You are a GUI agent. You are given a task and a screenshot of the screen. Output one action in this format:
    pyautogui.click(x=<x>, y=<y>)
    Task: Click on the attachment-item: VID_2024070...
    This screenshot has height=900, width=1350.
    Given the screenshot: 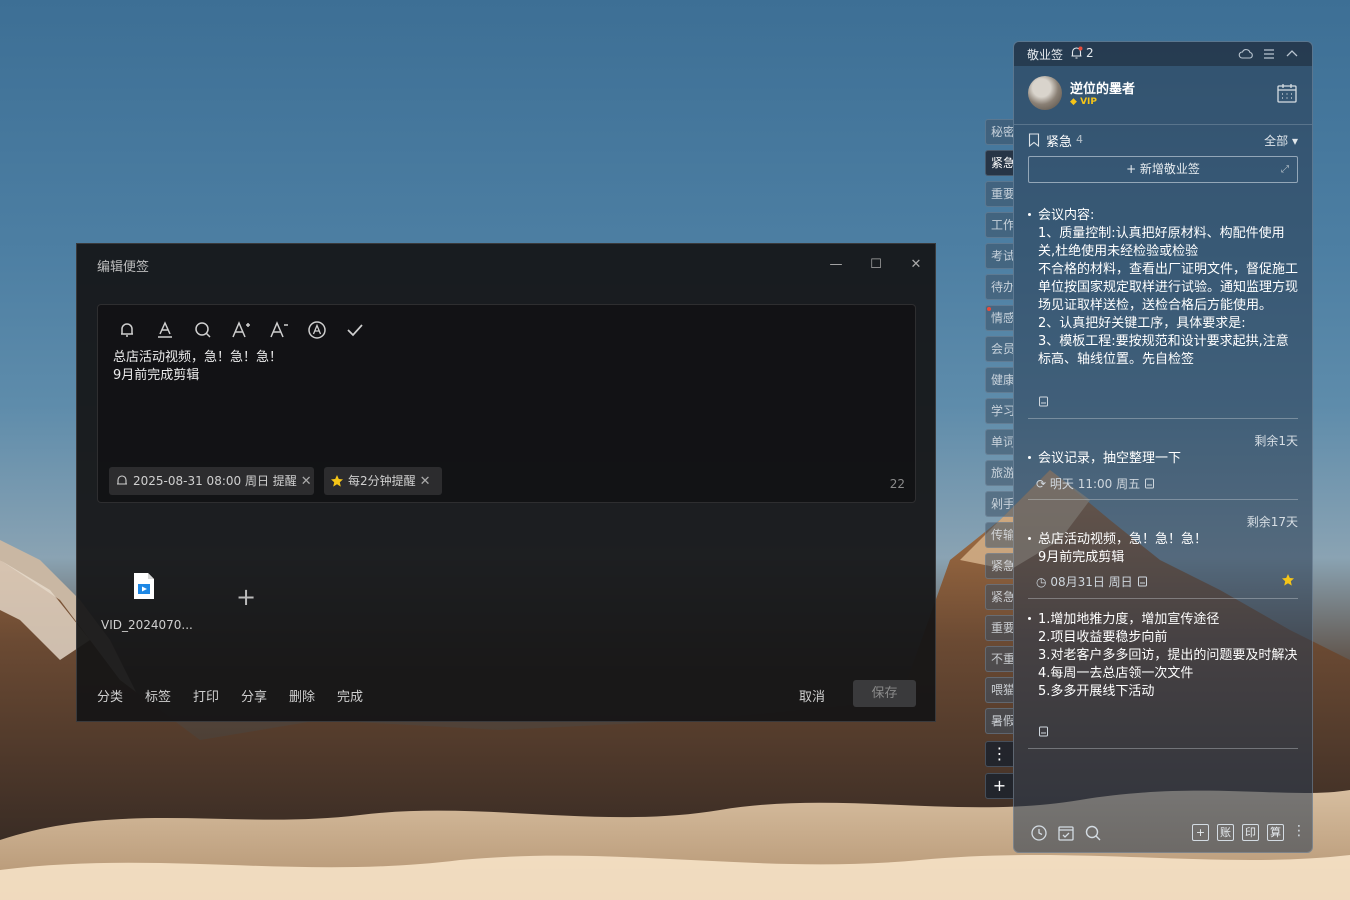 What is the action you would take?
    pyautogui.click(x=147, y=607)
    